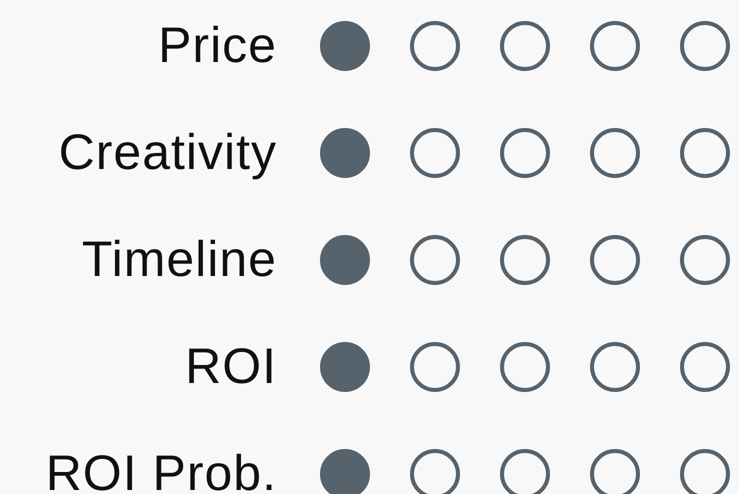 This screenshot has width=739, height=494. I want to click on rating-label: Timeline, so click(178, 259).